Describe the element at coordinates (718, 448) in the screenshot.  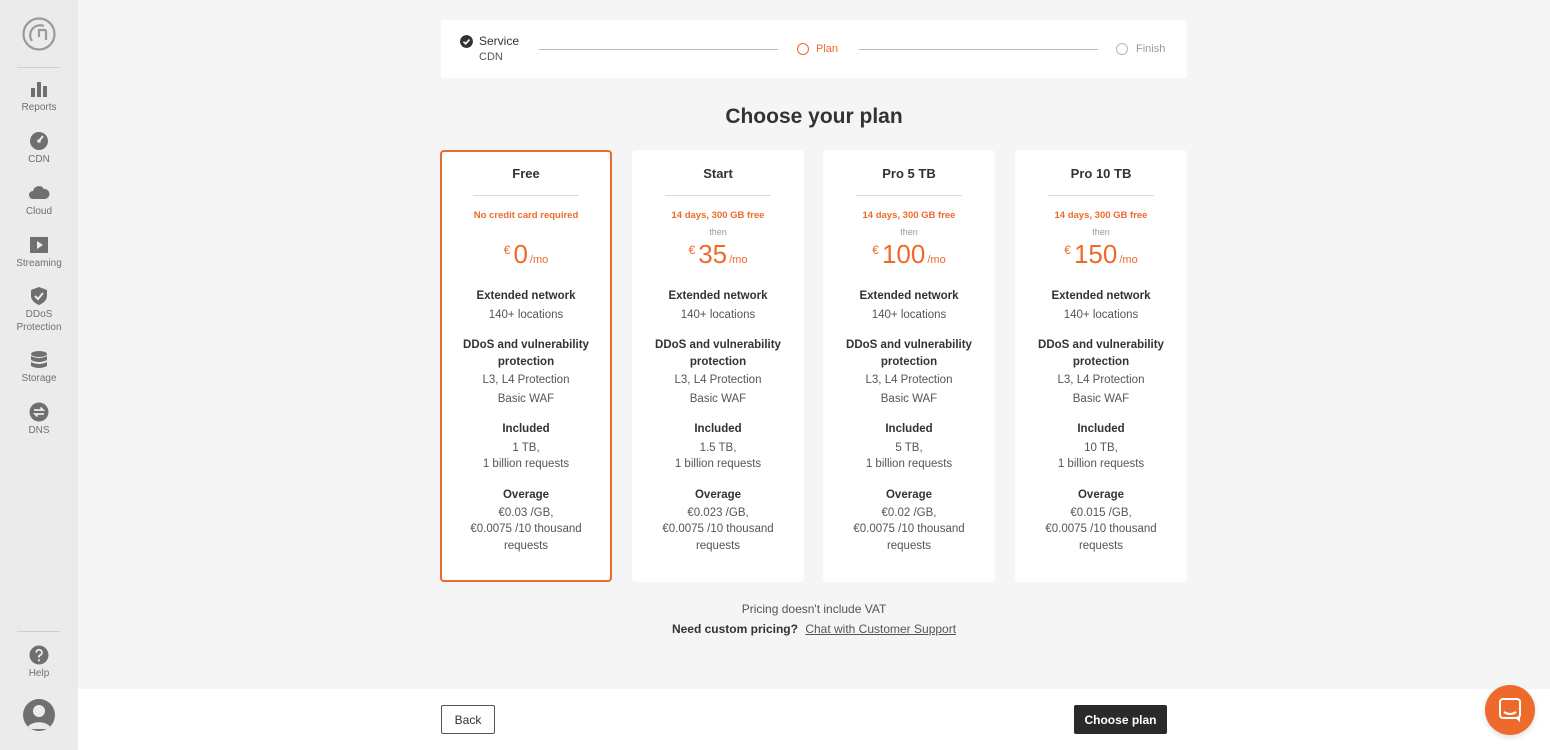
I see `feature-text: 1.5 TB,` at that location.